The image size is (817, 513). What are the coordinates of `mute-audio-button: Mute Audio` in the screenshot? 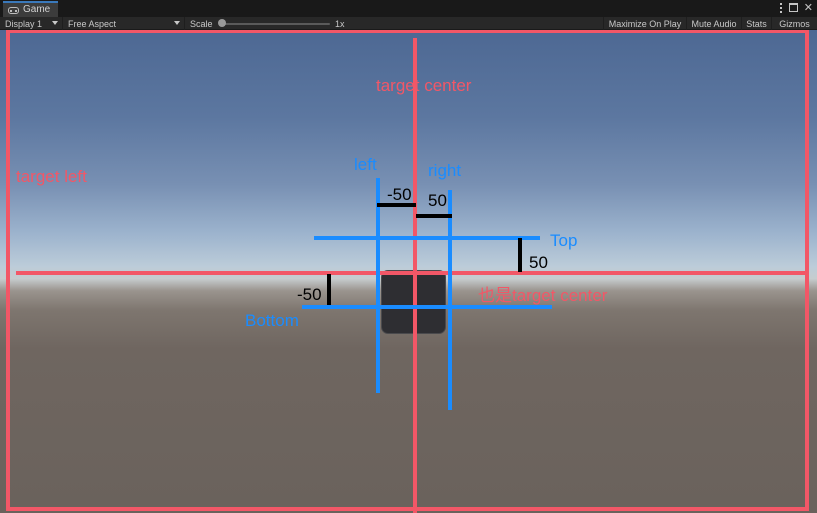 It's located at (713, 23).